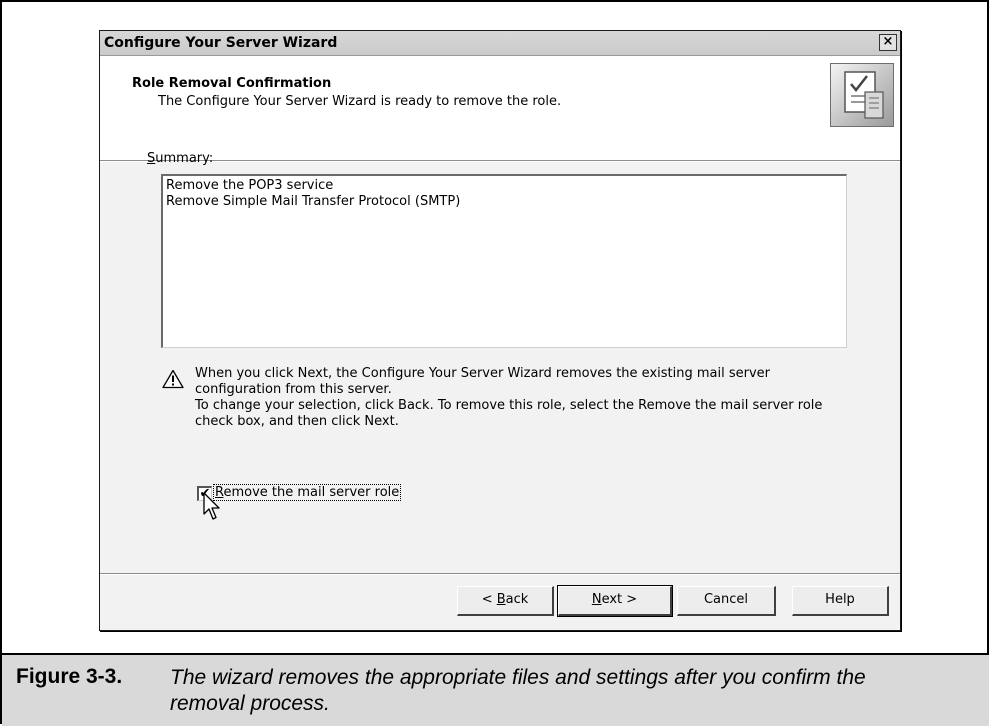 Image resolution: width=989 pixels, height=726 pixels. I want to click on summary-line: Remove the POP3 service, so click(250, 185).